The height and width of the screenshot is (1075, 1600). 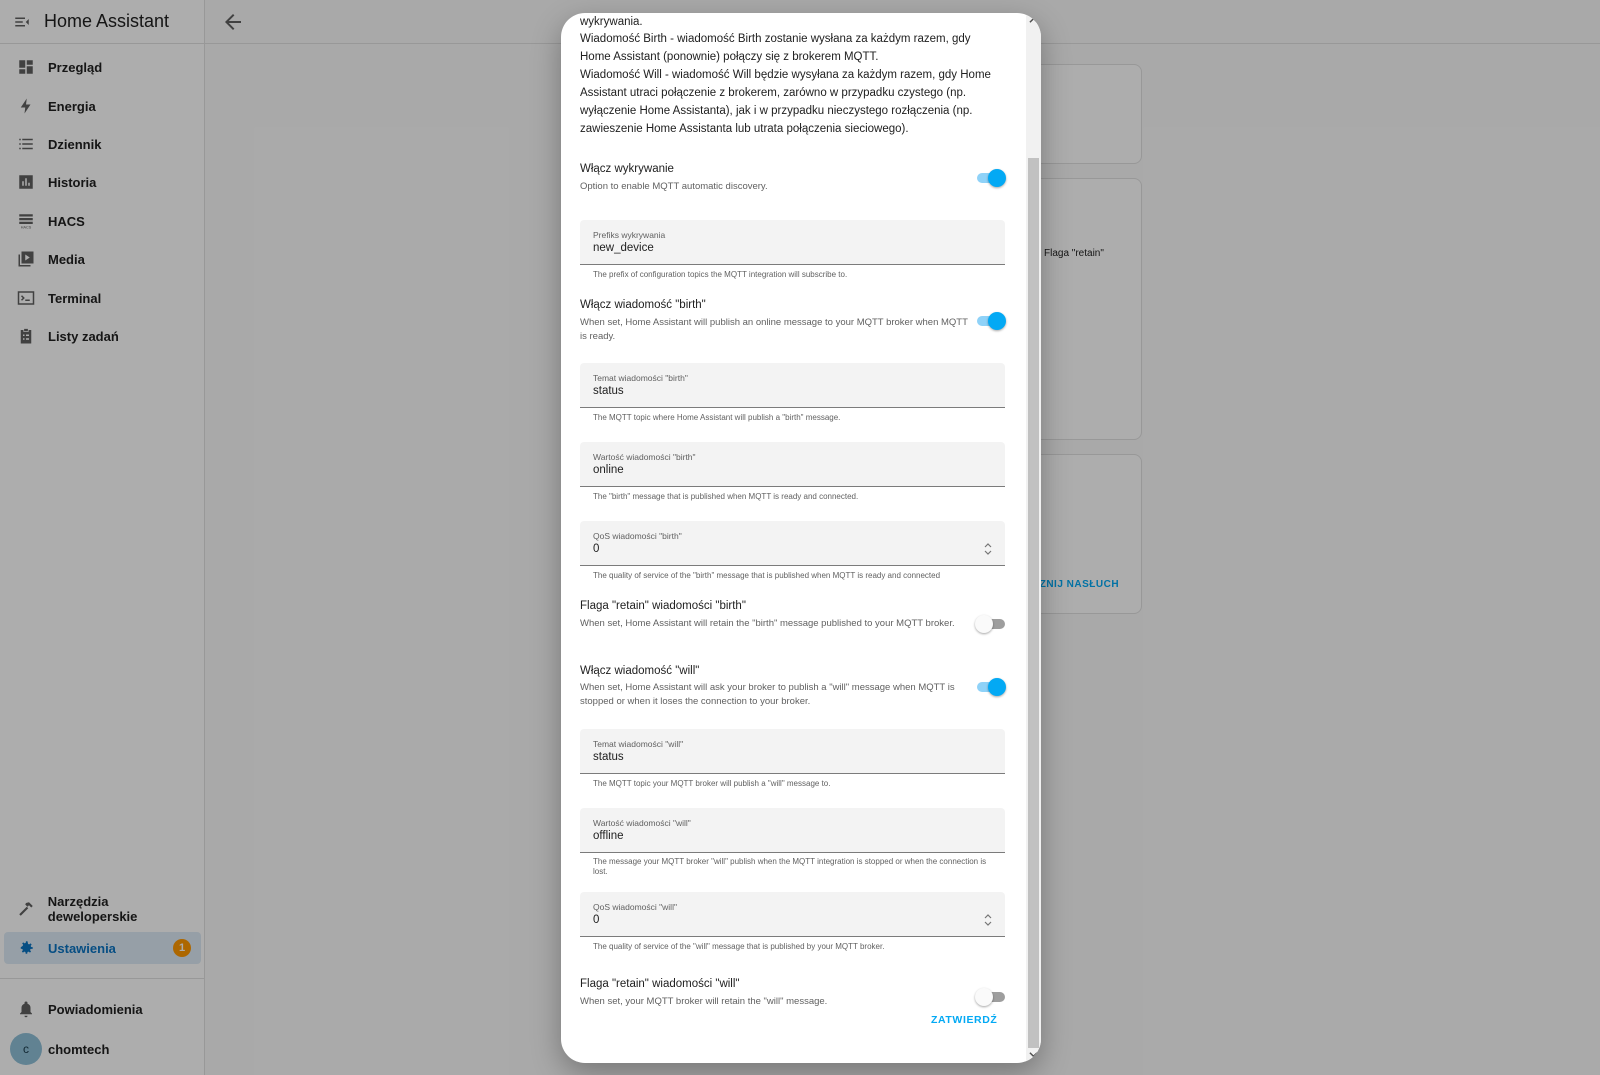 I want to click on will-switch, so click(x=991, y=687).